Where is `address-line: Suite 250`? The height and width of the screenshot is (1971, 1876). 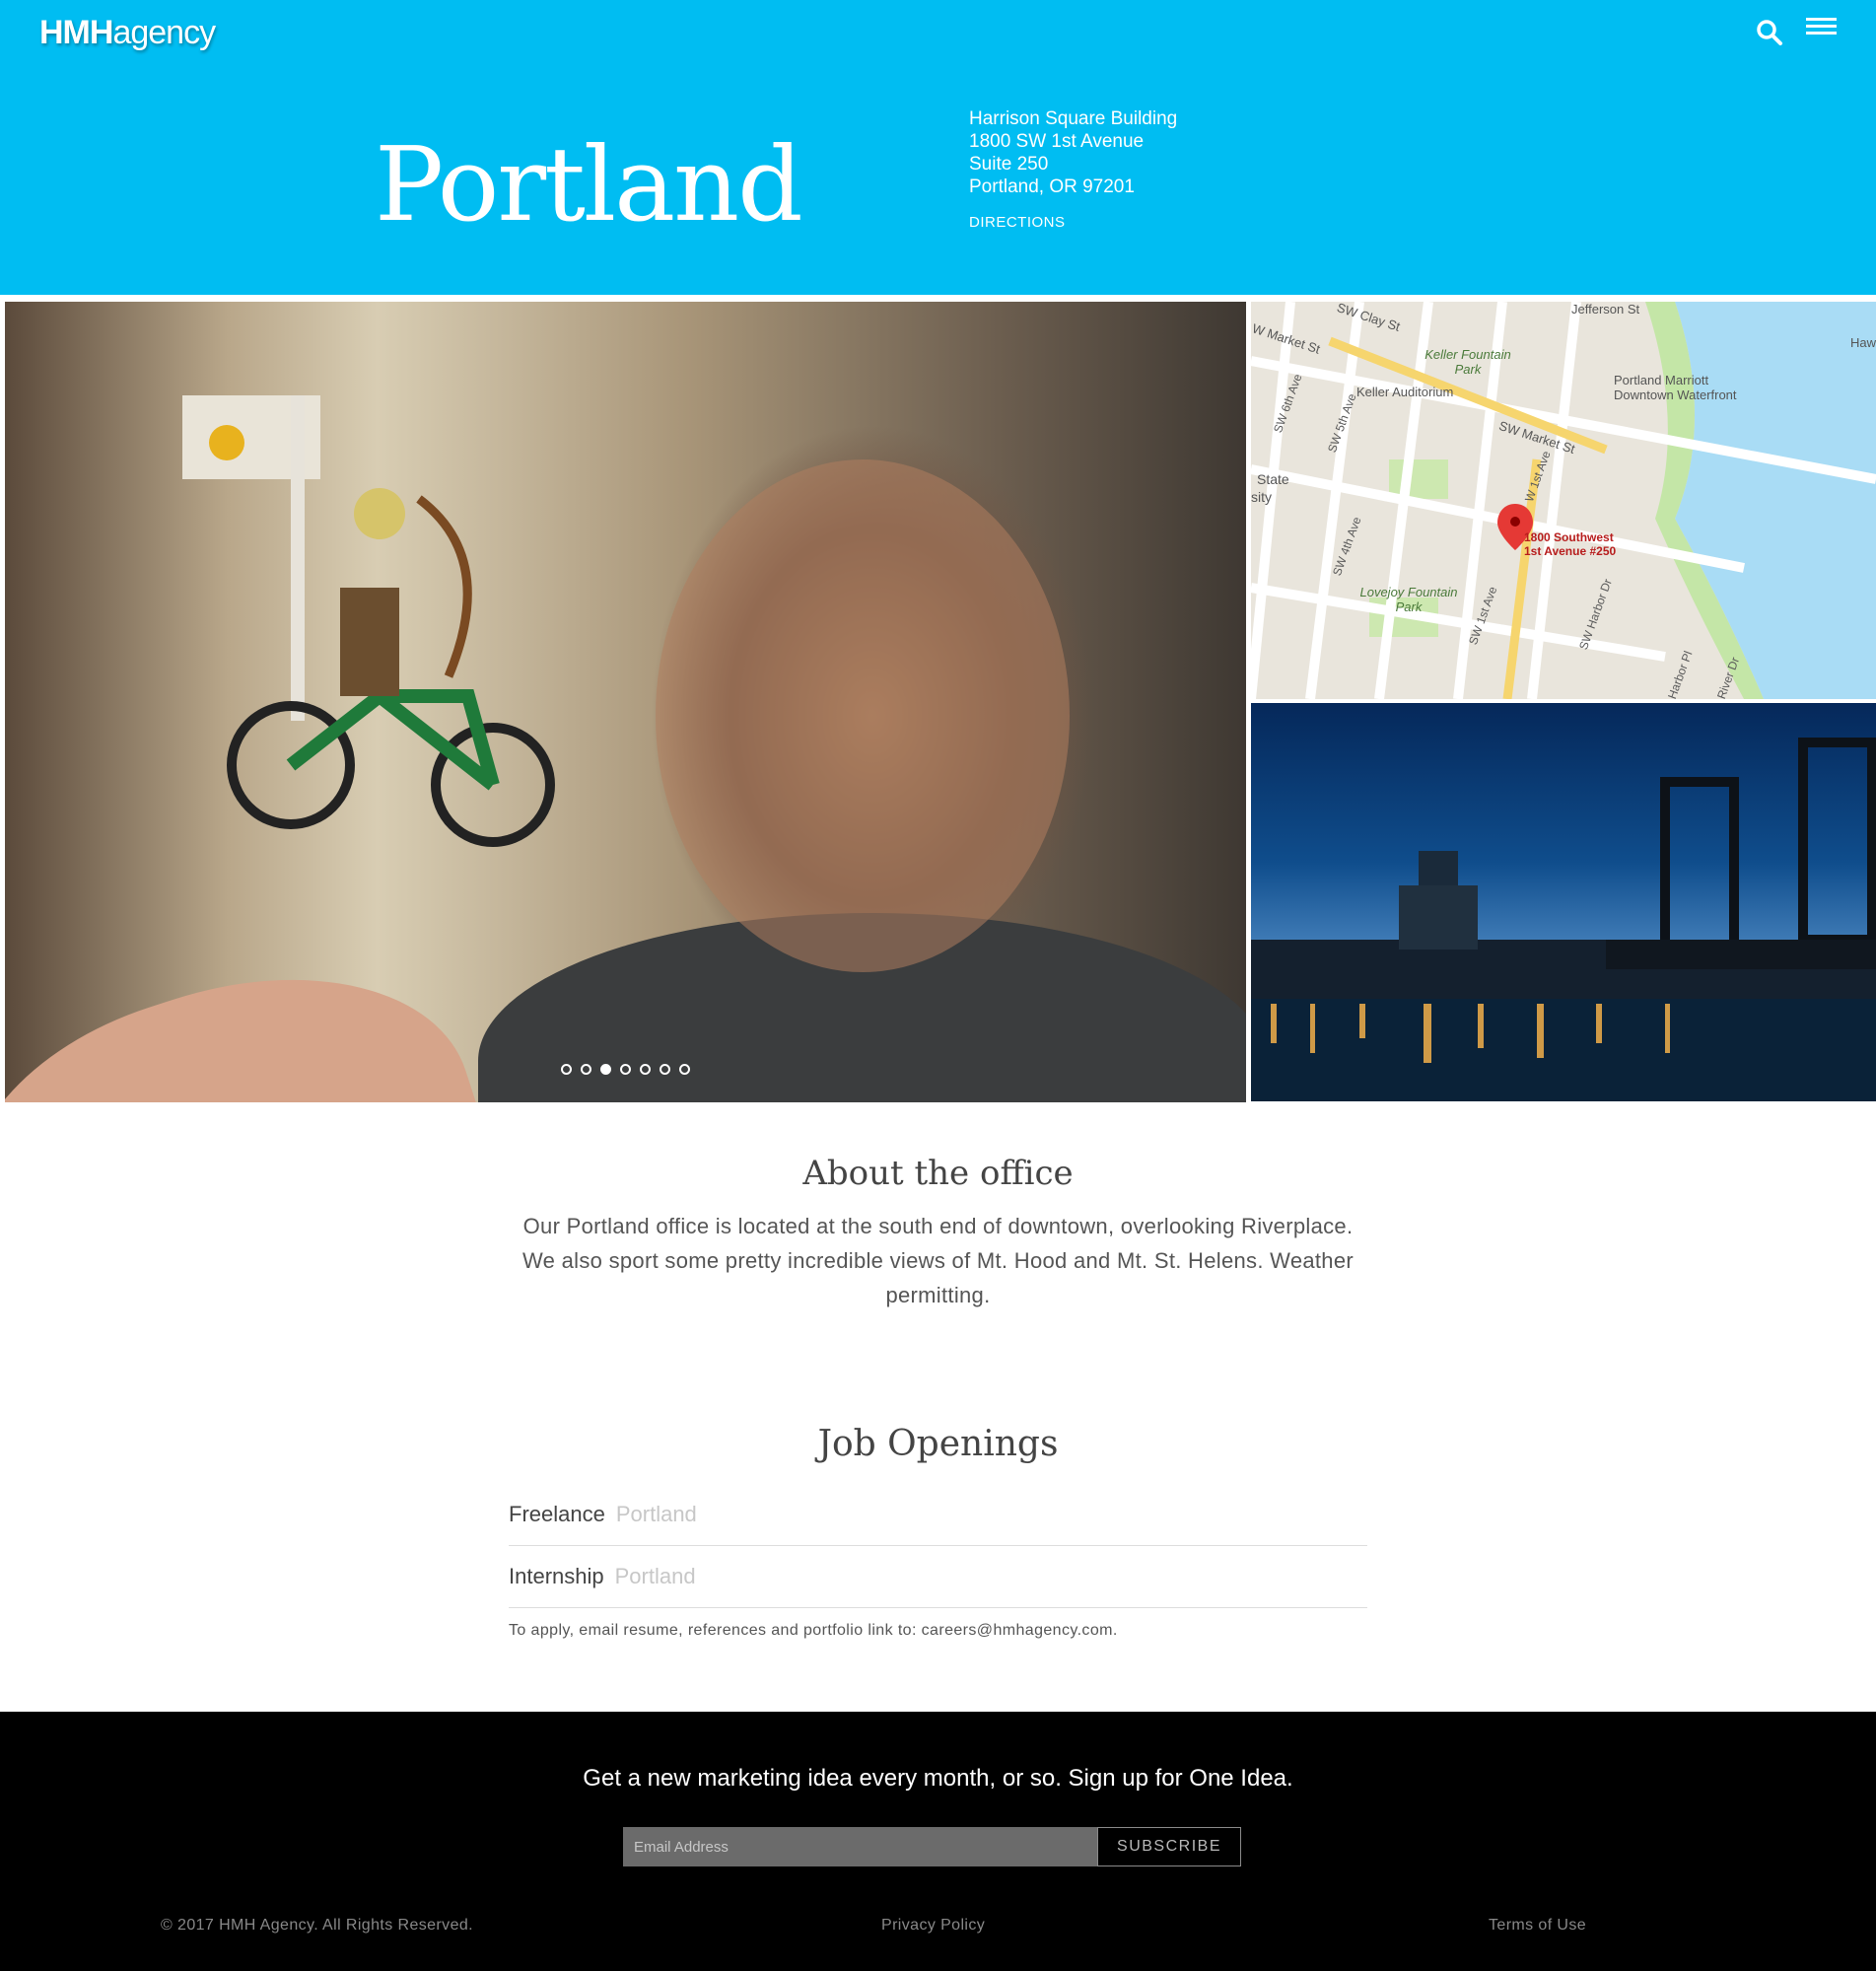 address-line: Suite 250 is located at coordinates (1009, 164).